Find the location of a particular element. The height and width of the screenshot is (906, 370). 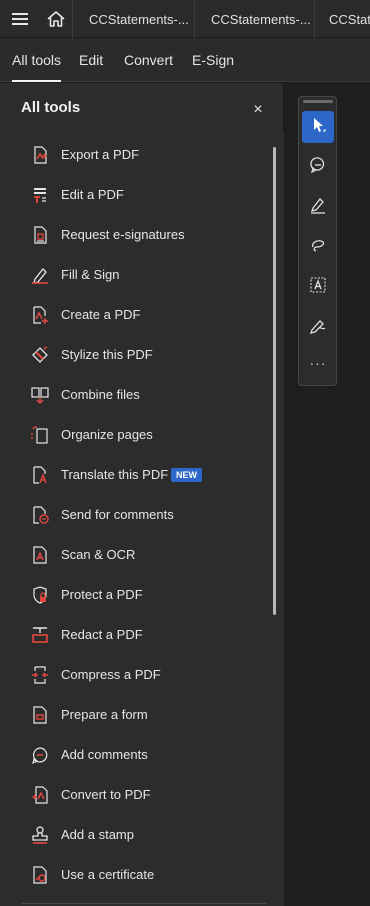

tool-export-pdf: Export a PDF is located at coordinates (133, 155).